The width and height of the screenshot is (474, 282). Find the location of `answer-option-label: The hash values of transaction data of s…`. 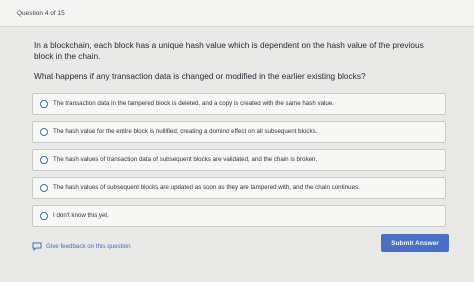

answer-option-label: The hash values of transaction data of s… is located at coordinates (185, 159).